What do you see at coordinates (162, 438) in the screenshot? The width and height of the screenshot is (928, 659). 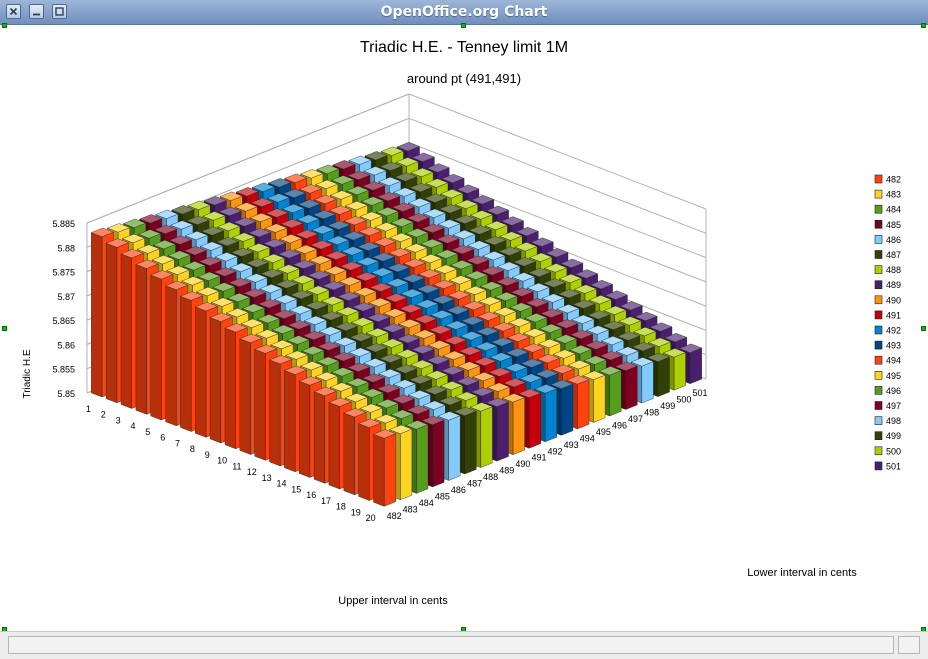 I see `row-tick-label: 6` at bounding box center [162, 438].